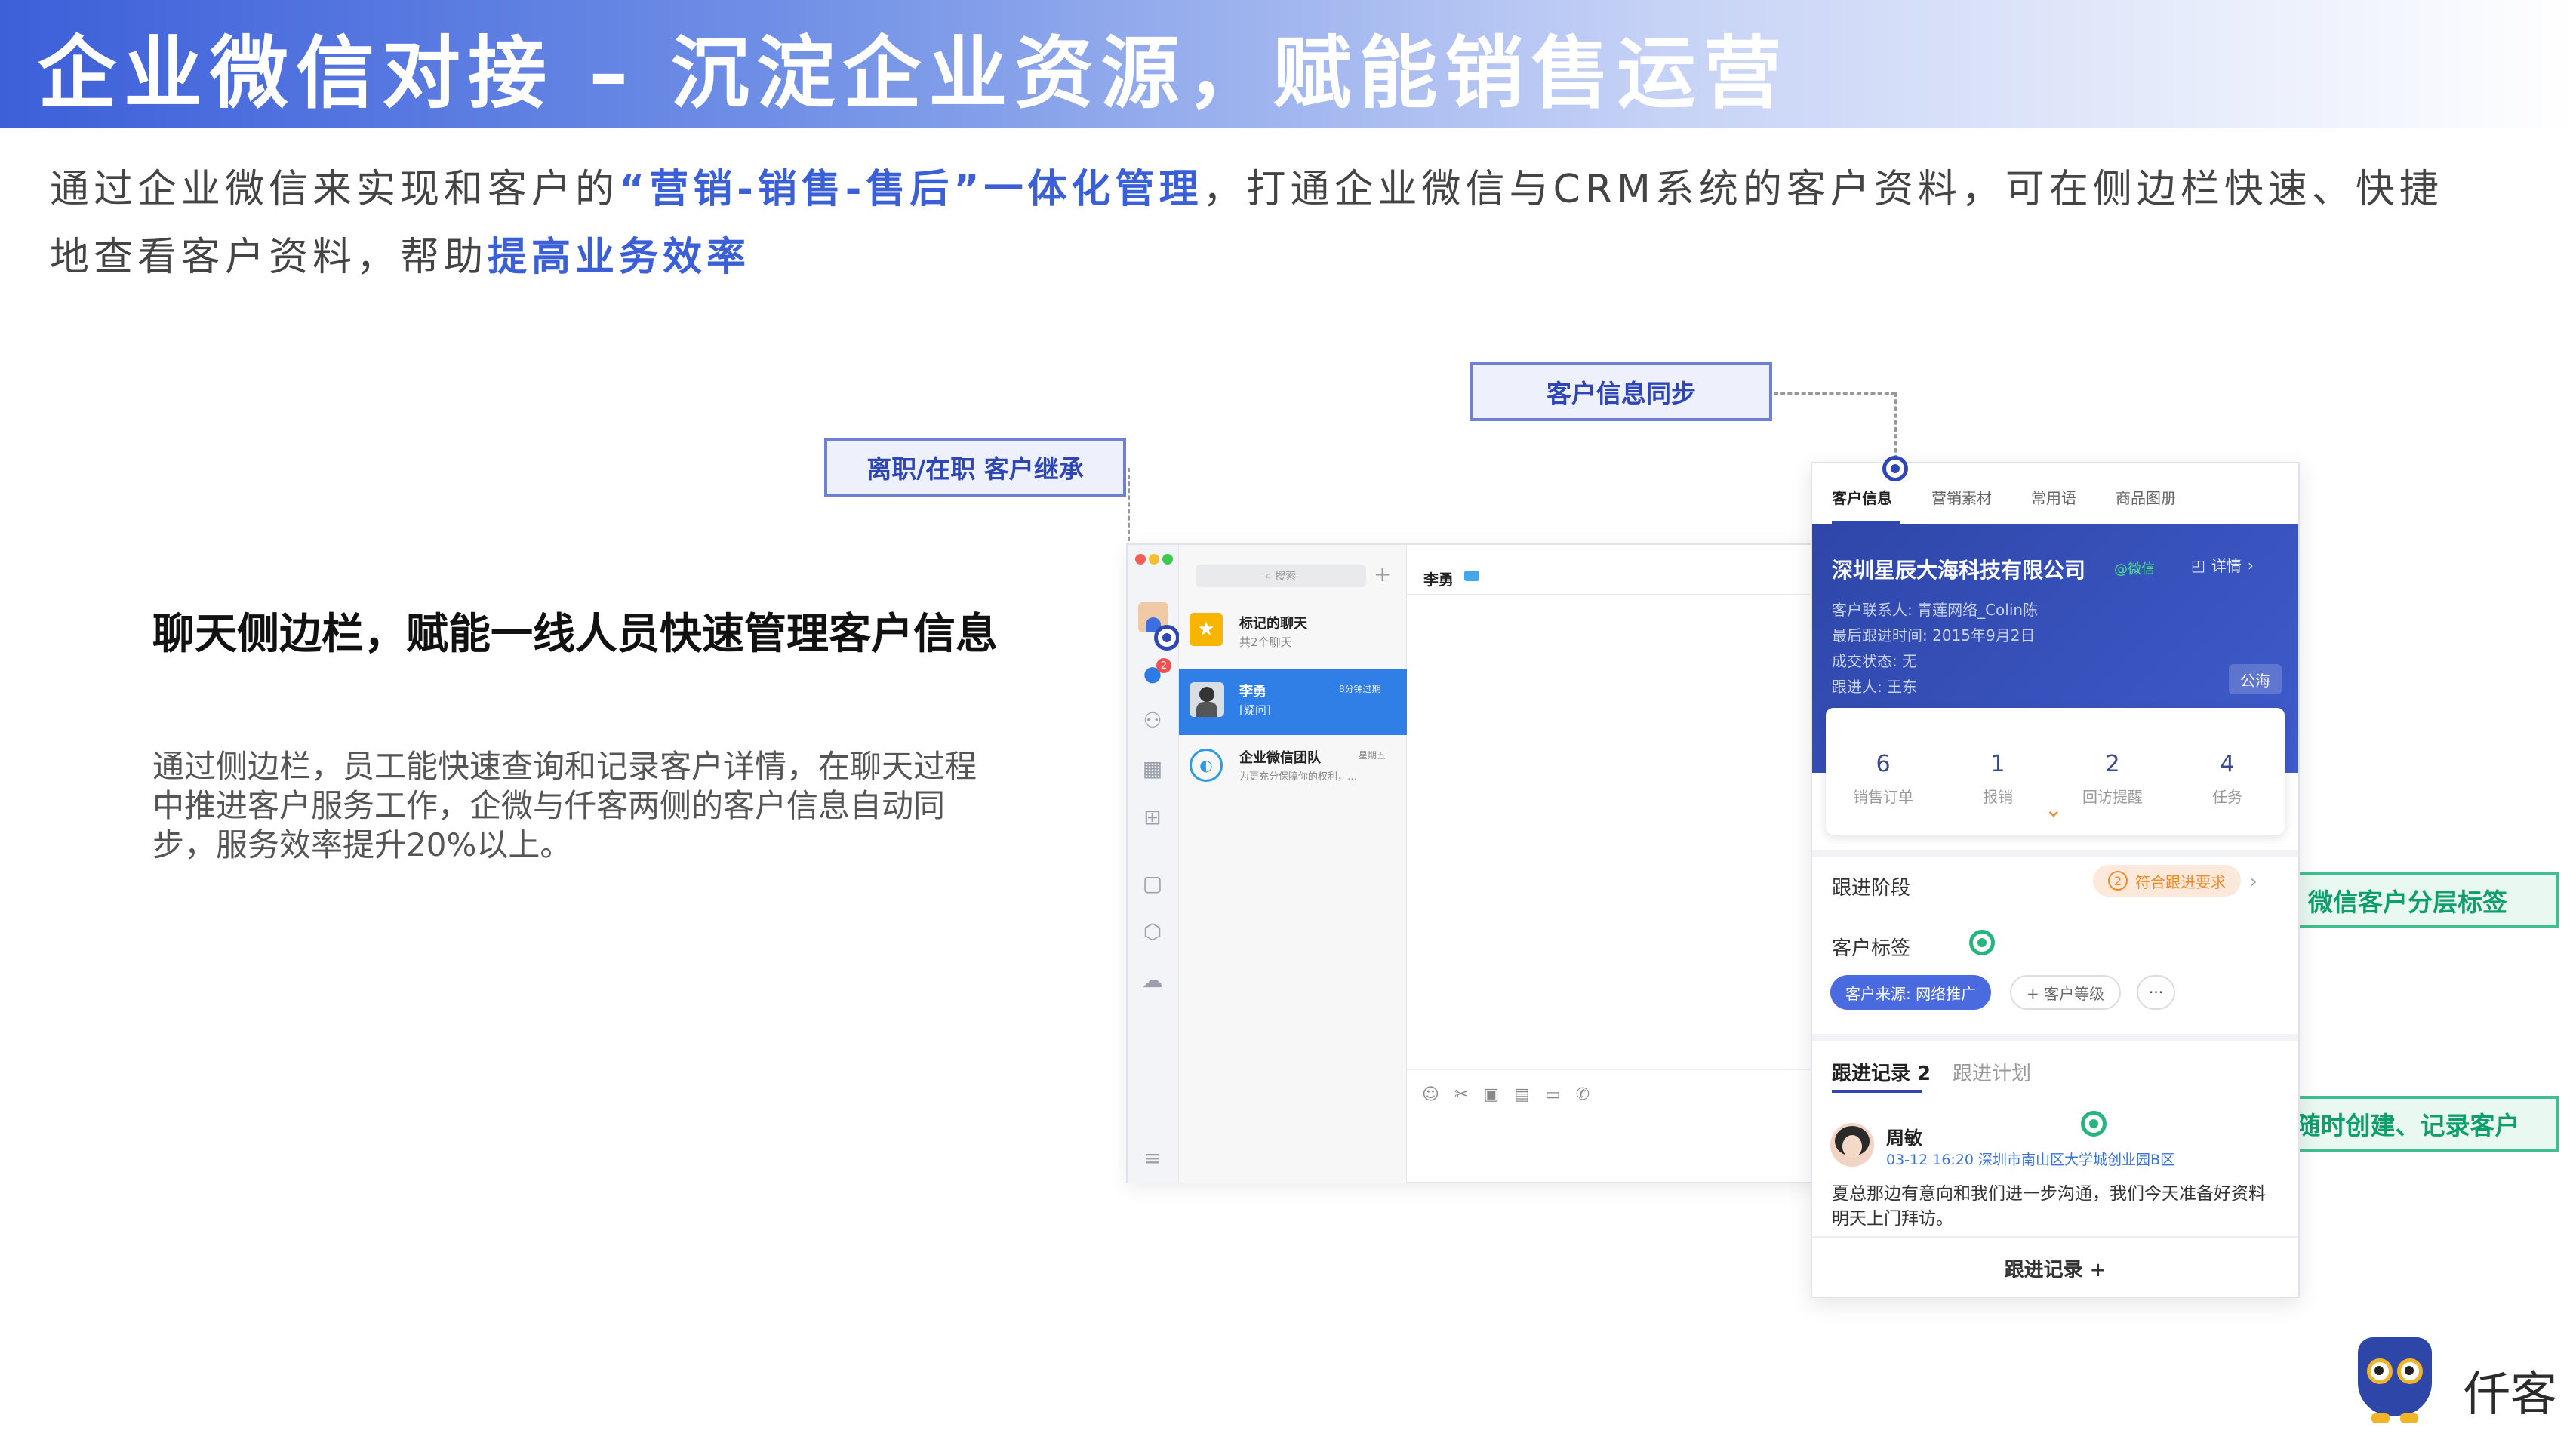 The image size is (2576, 1449). Describe the element at coordinates (1522, 1094) in the screenshot. I see `file-icon: ▤` at that location.